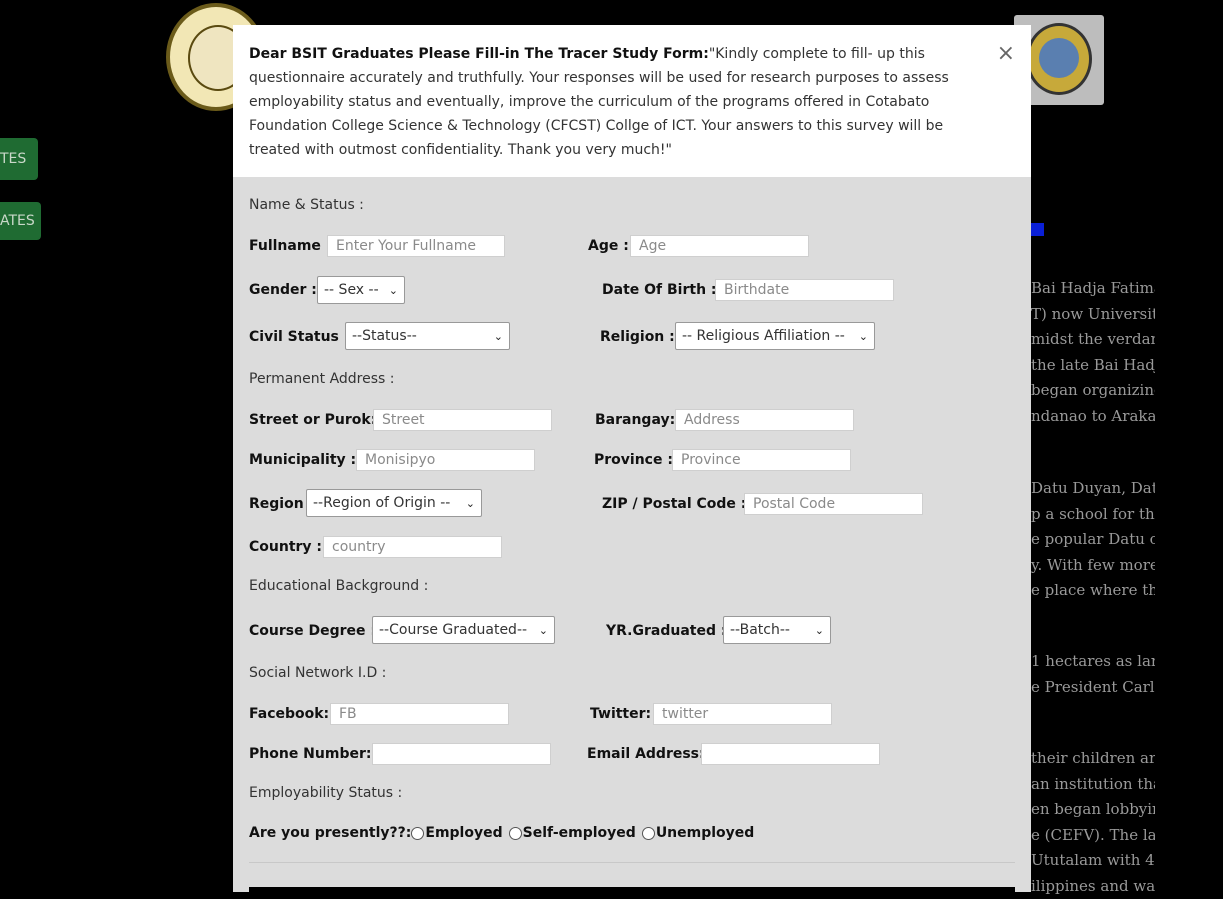  What do you see at coordinates (648, 833) in the screenshot?
I see `radio-unemployed` at bounding box center [648, 833].